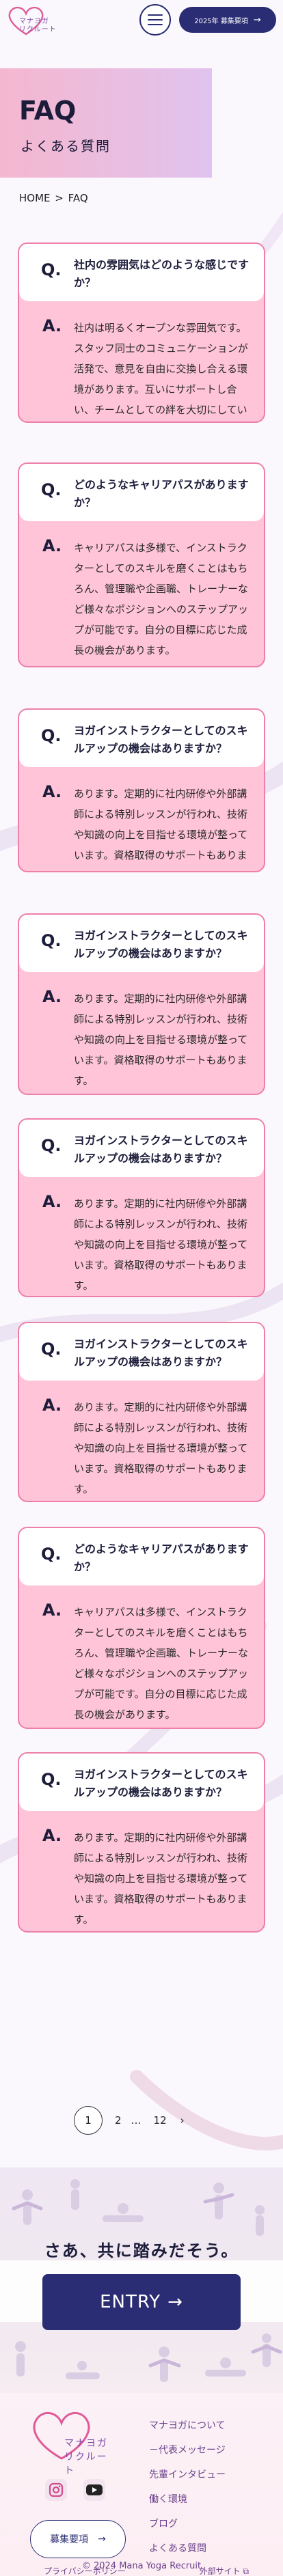 This screenshot has width=283, height=2576. I want to click on breadcrumb-home: HOME, so click(35, 198).